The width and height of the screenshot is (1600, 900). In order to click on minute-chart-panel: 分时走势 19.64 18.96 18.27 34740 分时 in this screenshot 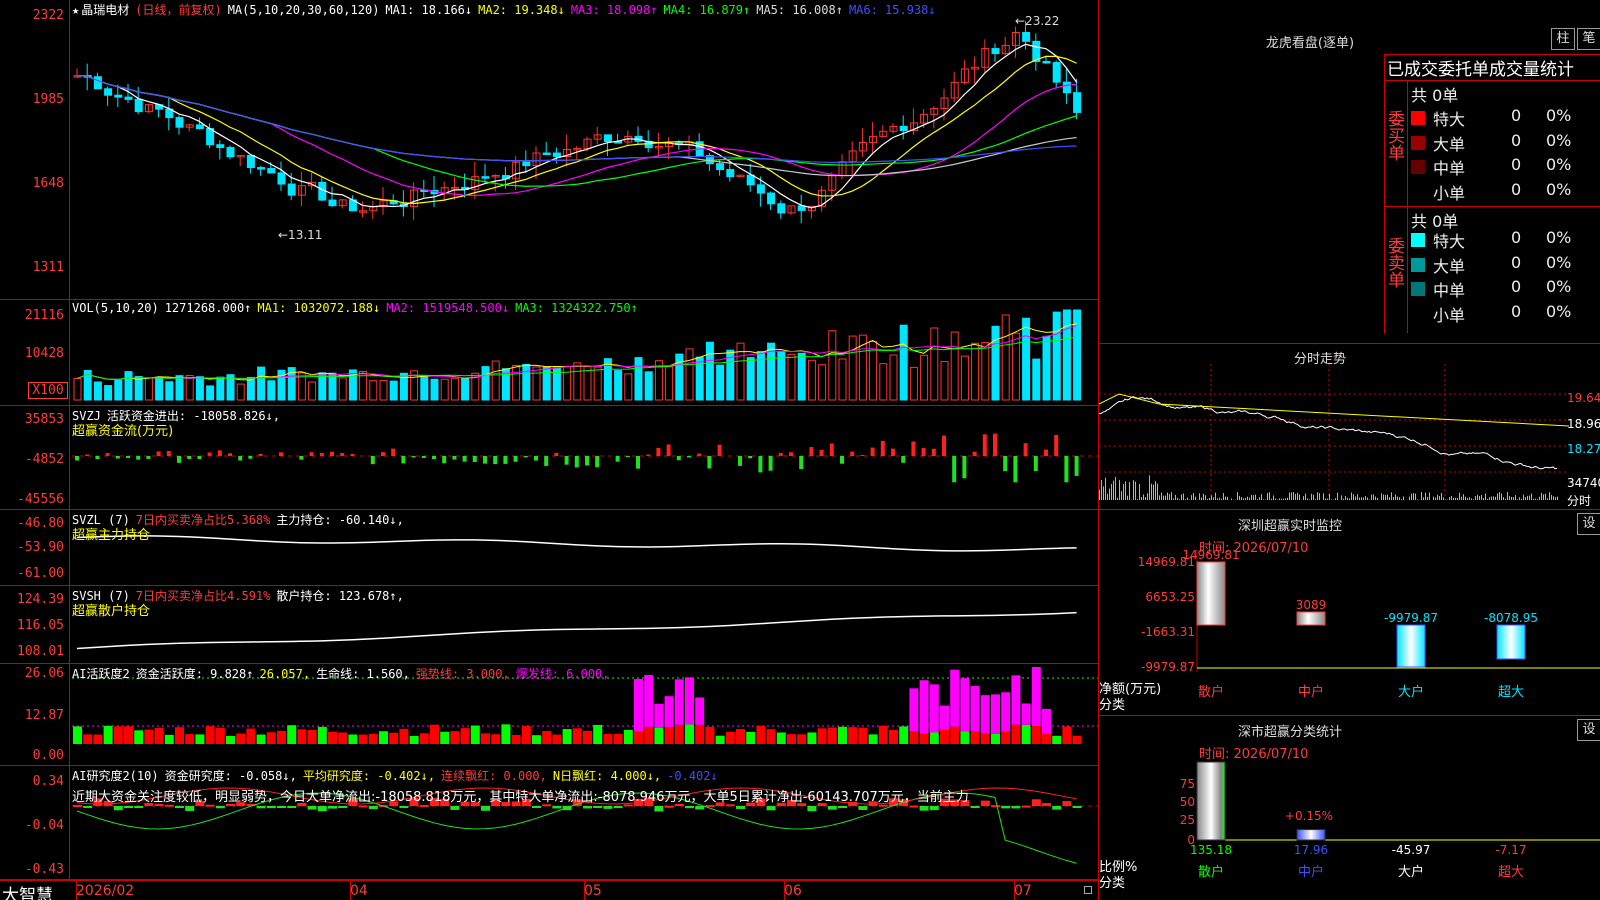, I will do `click(1349, 427)`.